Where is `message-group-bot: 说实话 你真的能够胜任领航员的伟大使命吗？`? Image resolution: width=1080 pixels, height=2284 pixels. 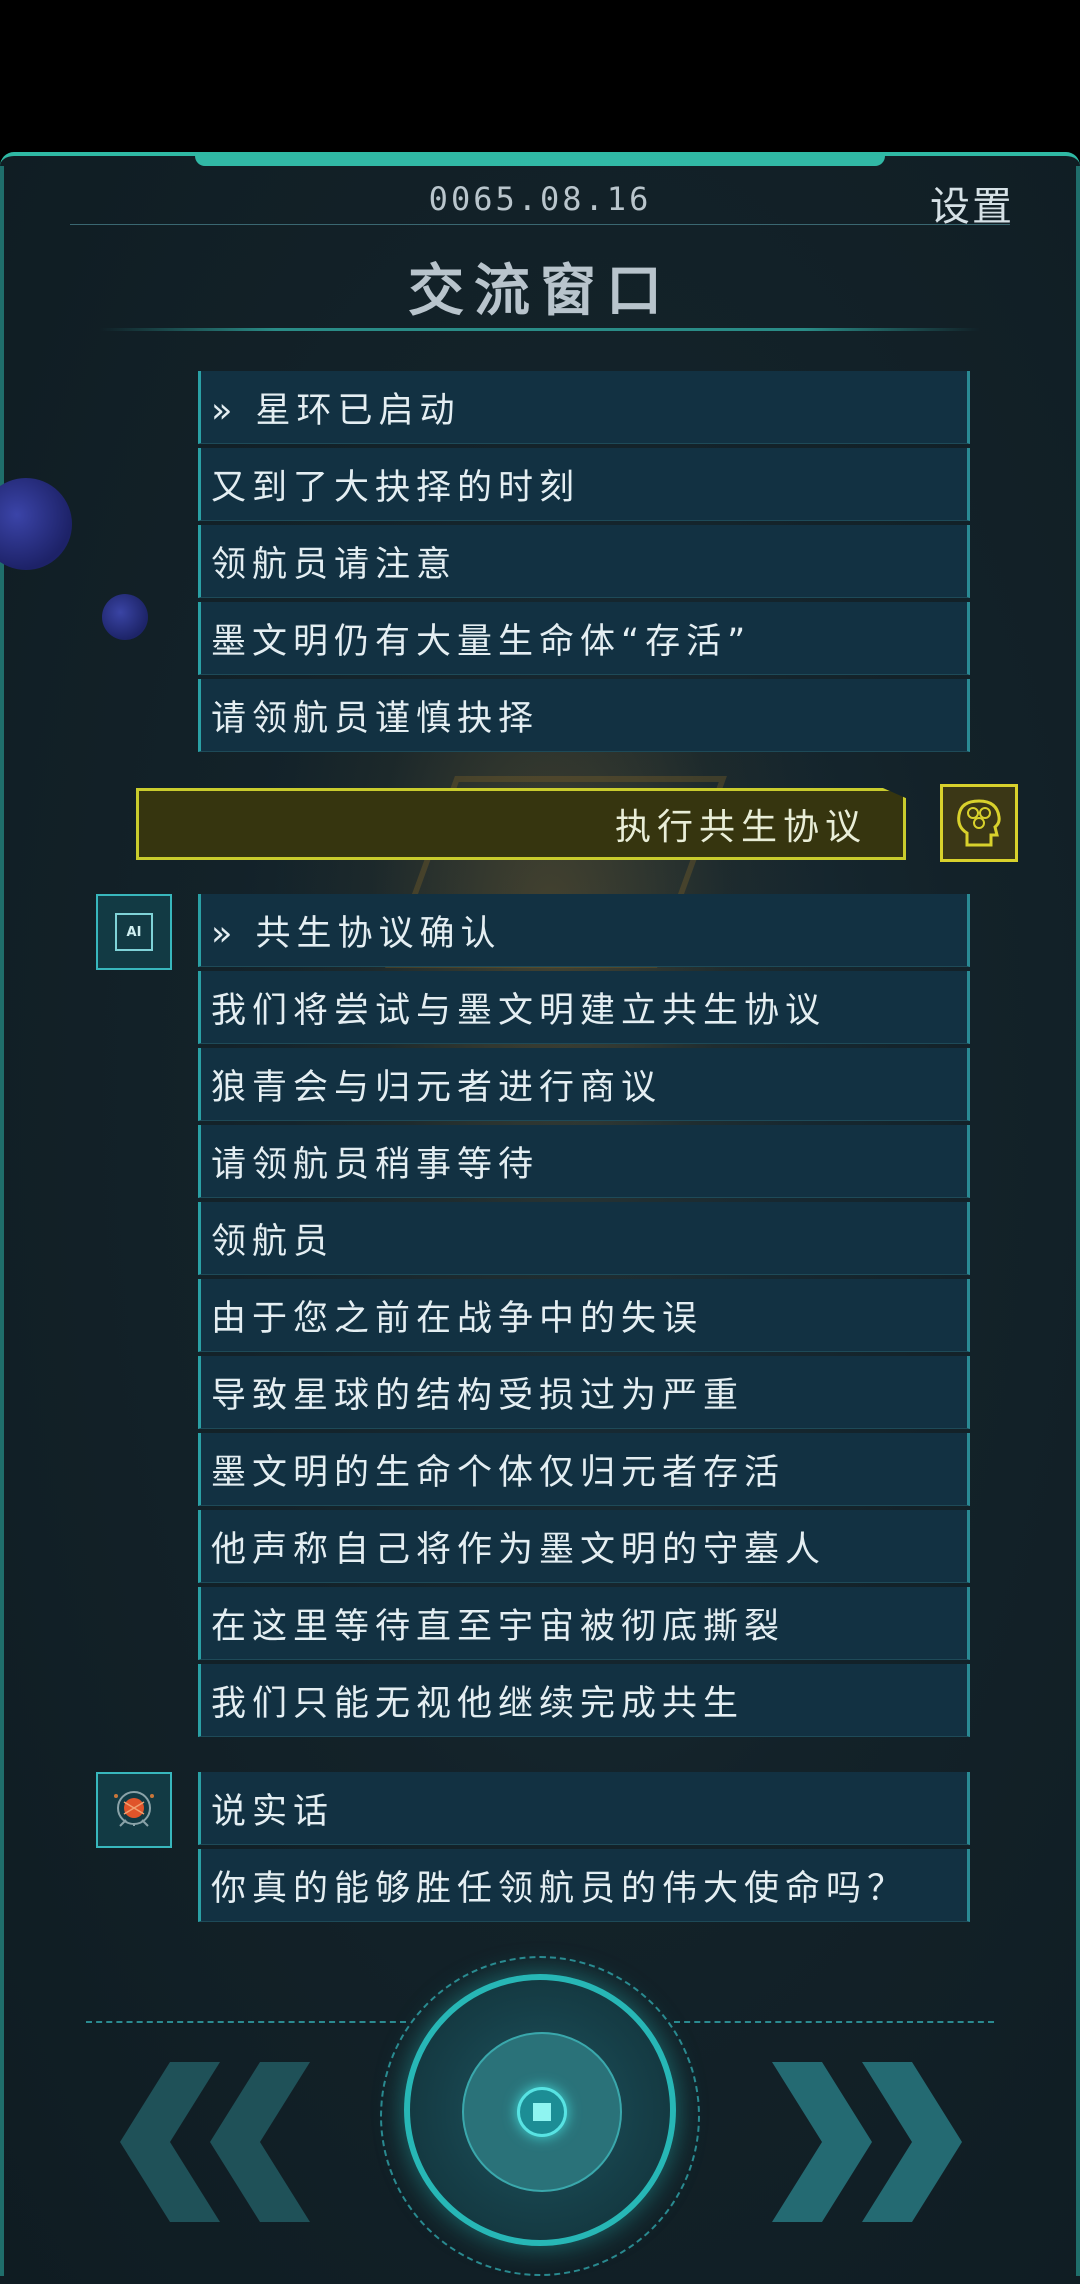
message-group-bot: 说实话 你真的能够胜任领航员的伟大使命吗？ is located at coordinates (584, 1849).